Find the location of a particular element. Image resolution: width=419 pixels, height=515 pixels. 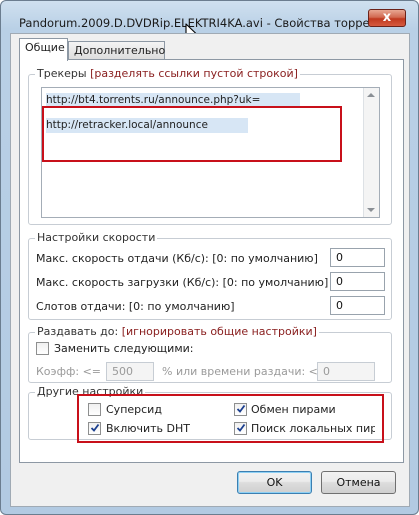

speed-legend: Настройки скорости is located at coordinates (96, 237).